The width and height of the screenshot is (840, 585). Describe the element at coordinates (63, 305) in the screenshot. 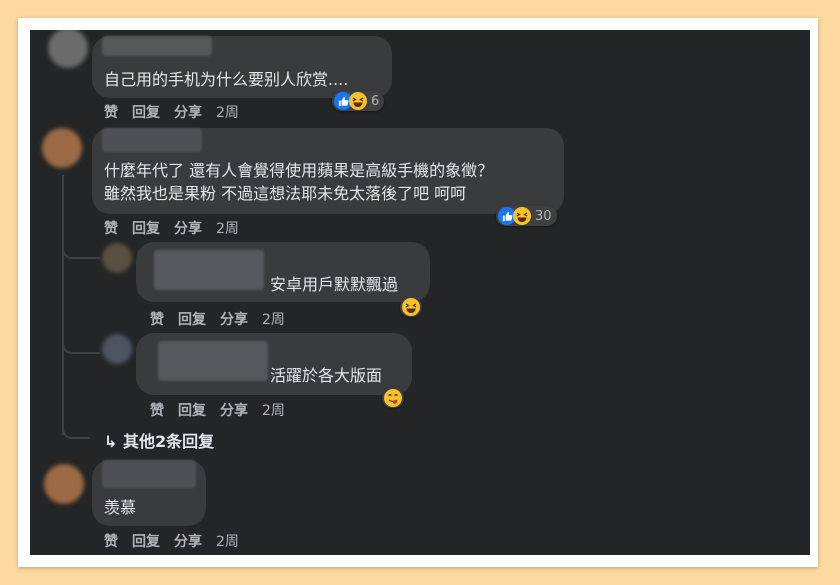

I see `thread-line` at that location.